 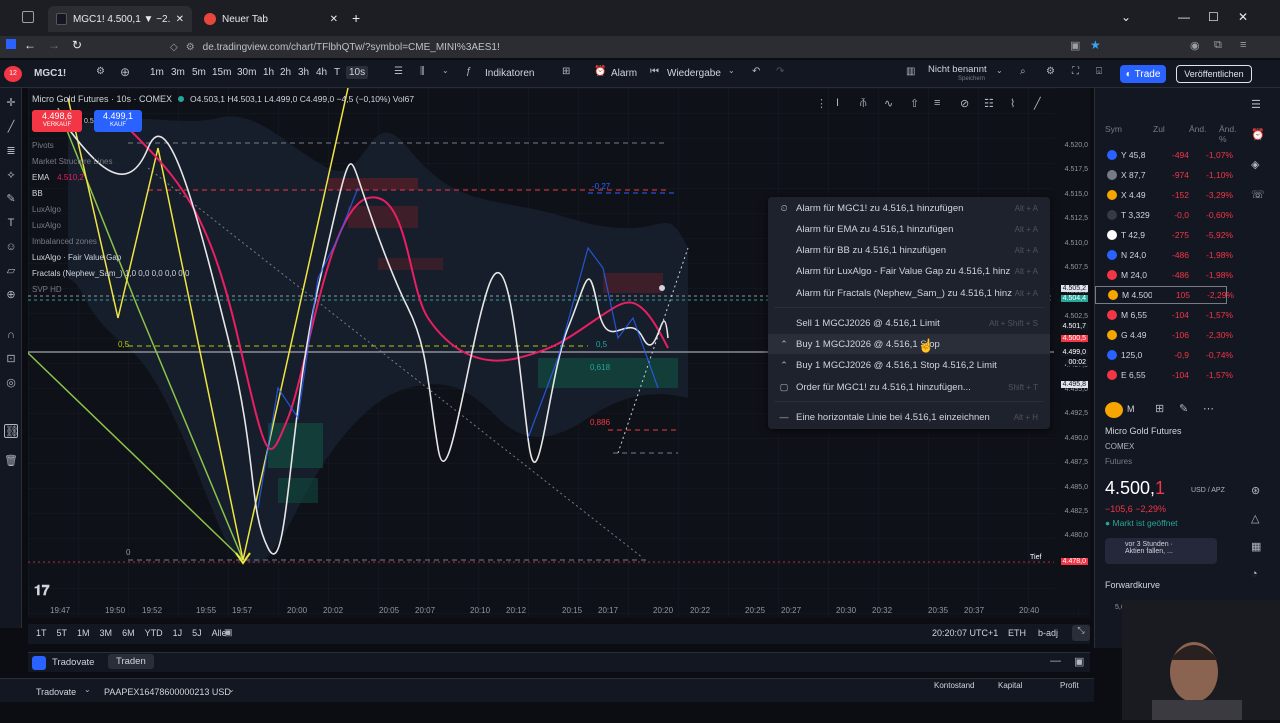 What do you see at coordinates (11, 103) in the screenshot?
I see `crosshair-icon: ✛` at bounding box center [11, 103].